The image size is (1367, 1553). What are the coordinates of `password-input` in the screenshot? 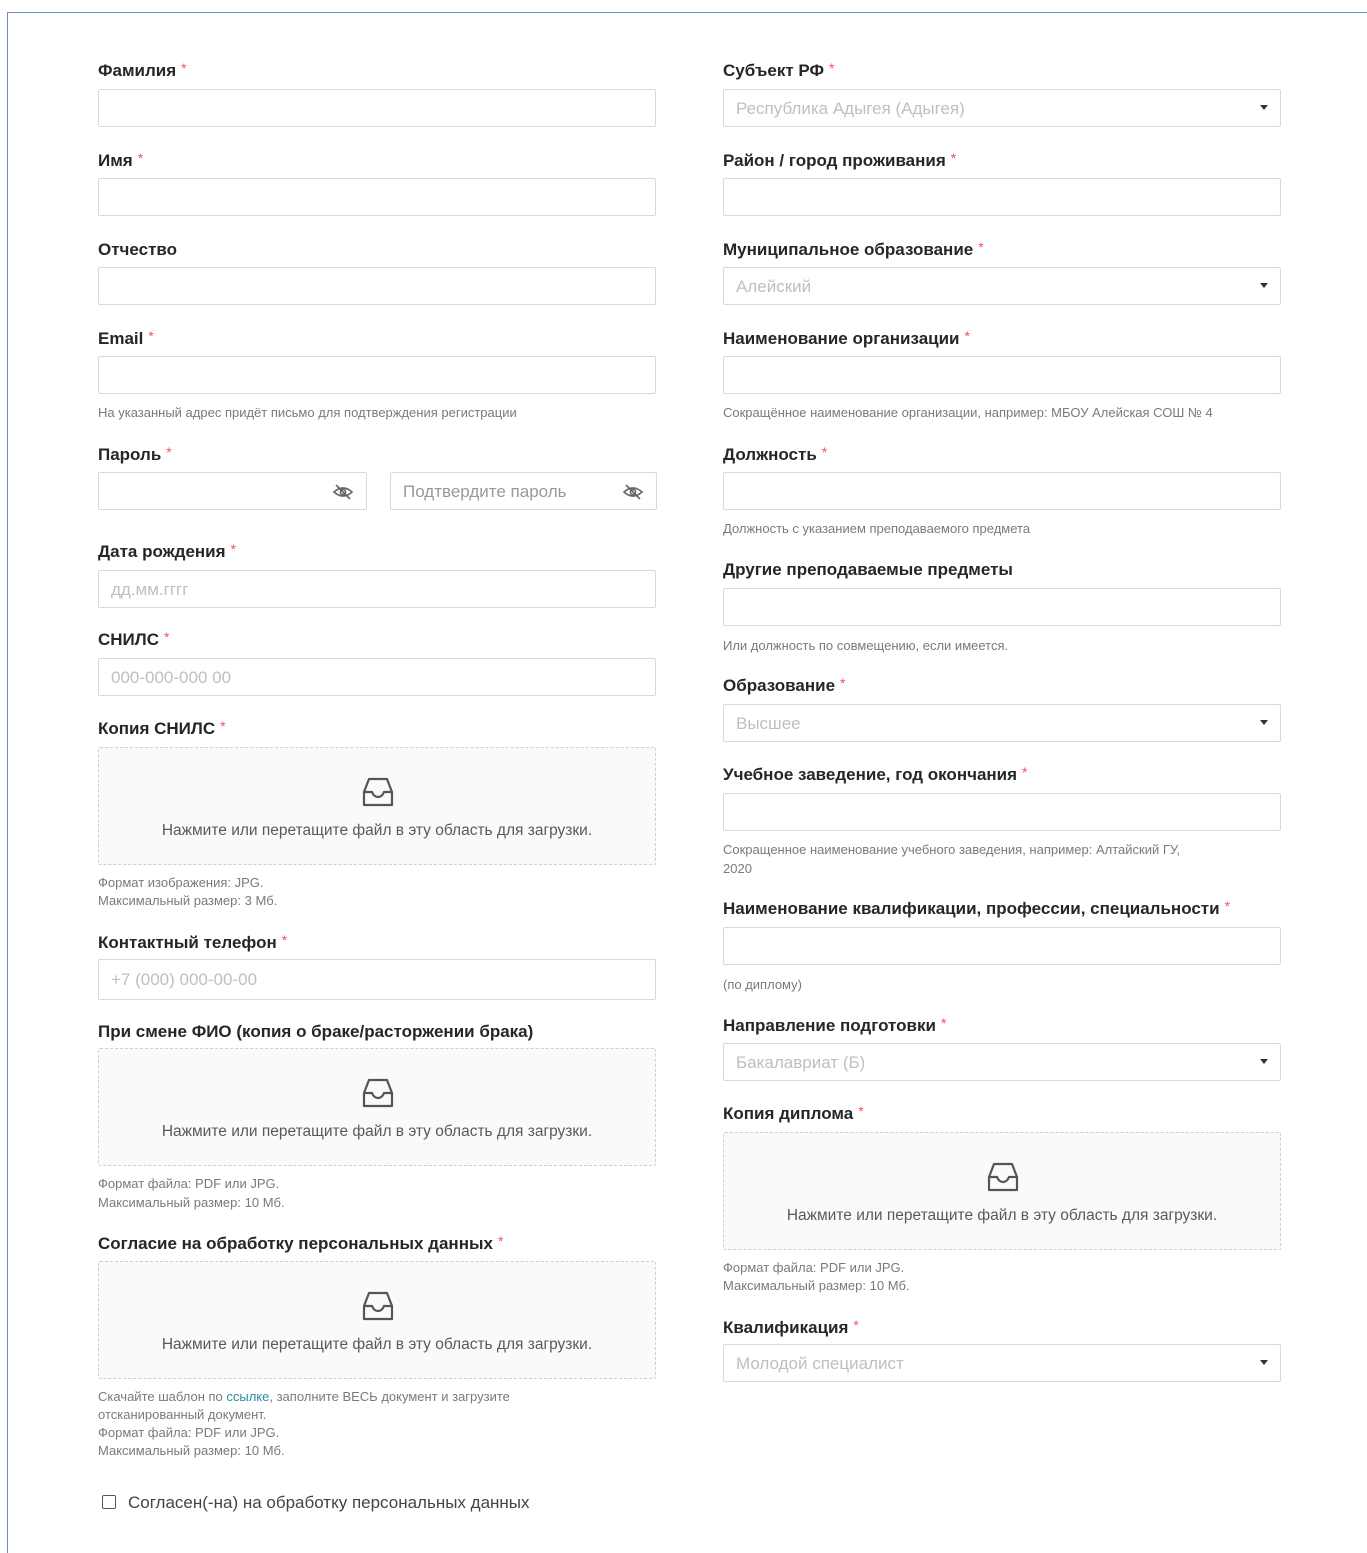 It's located at (232, 491).